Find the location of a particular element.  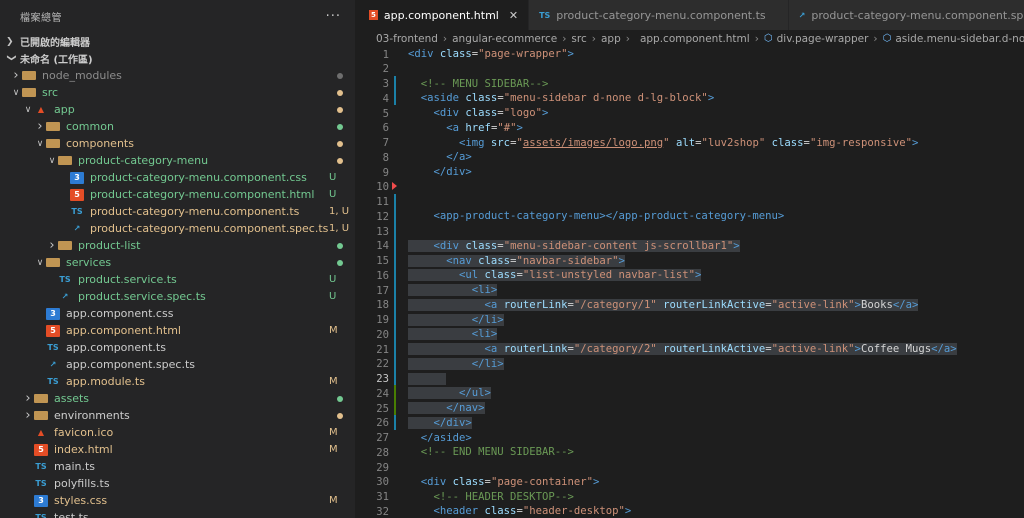

editor-tab: TS product-category-menu.component.ts is located at coordinates (659, 15).